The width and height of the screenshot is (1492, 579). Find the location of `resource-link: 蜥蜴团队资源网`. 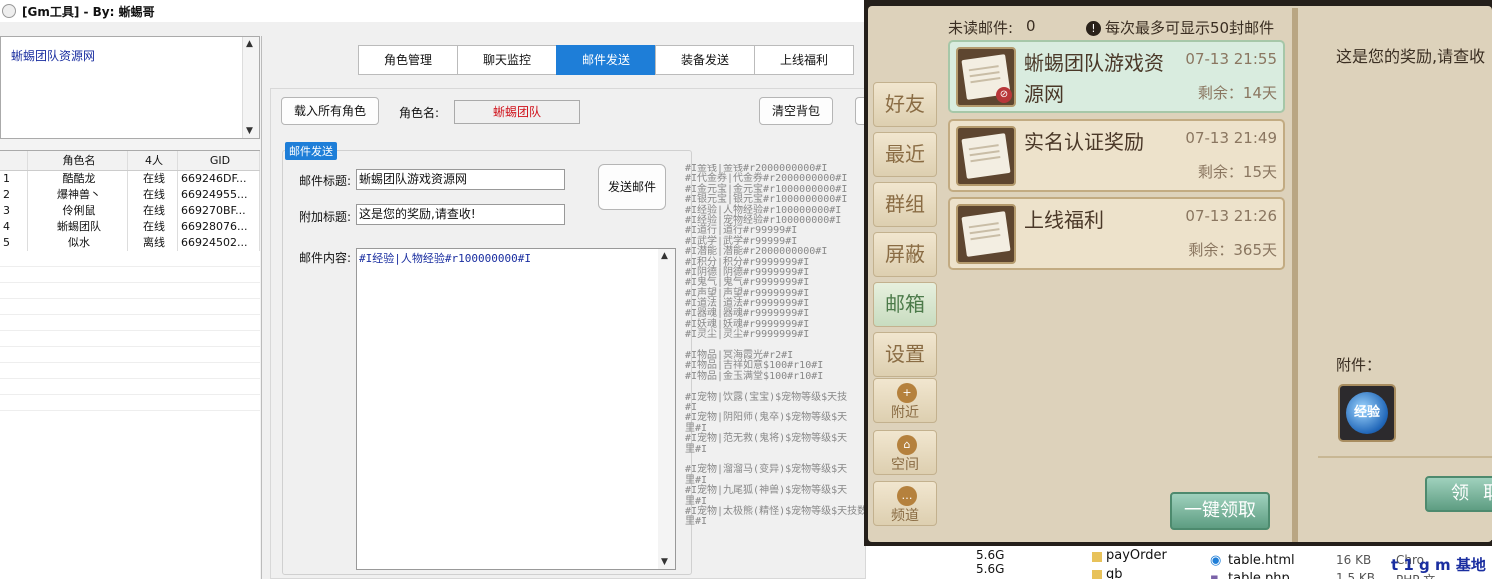

resource-link: 蜥蜴团队资源网 is located at coordinates (53, 55).